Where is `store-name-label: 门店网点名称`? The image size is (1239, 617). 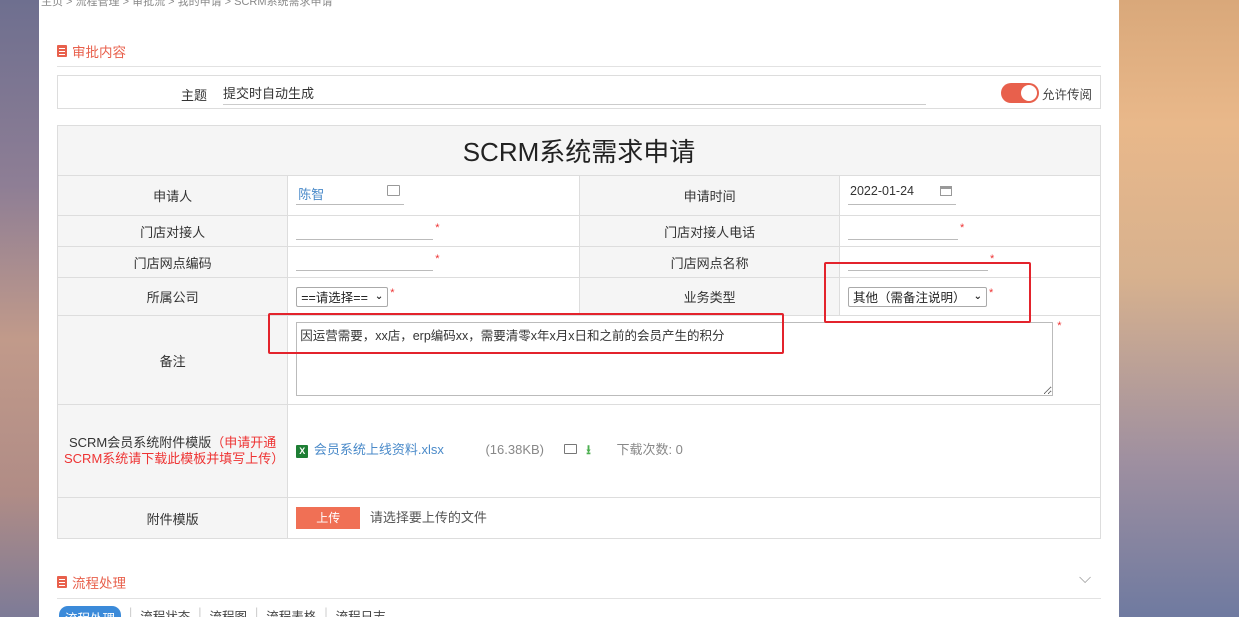 store-name-label: 门店网点名称 is located at coordinates (710, 262).